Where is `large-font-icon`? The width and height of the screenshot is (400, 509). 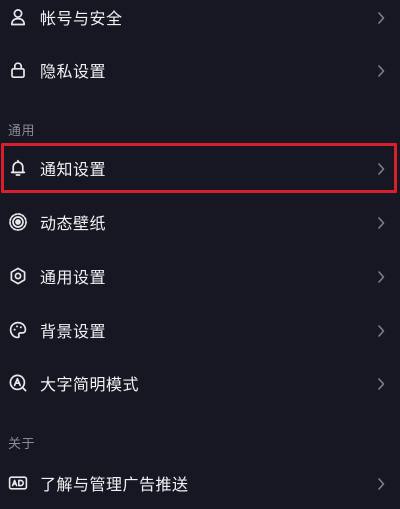 large-font-icon is located at coordinates (18, 383).